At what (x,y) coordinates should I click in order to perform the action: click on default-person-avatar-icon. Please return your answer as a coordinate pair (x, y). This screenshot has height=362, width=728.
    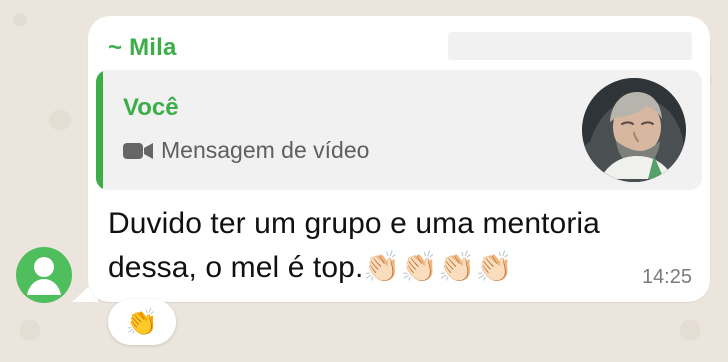
    Looking at the image, I should click on (44, 276).